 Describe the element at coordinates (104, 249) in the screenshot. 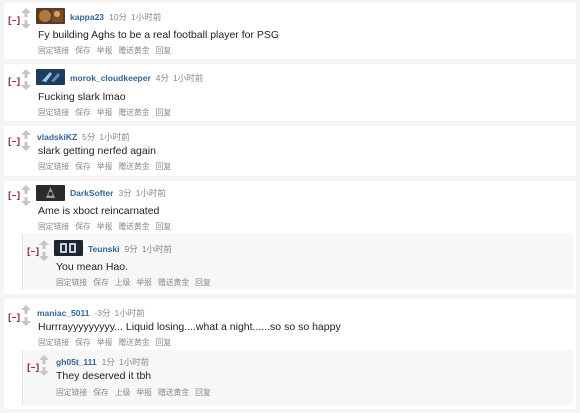

I see `author-link: Teunski` at that location.